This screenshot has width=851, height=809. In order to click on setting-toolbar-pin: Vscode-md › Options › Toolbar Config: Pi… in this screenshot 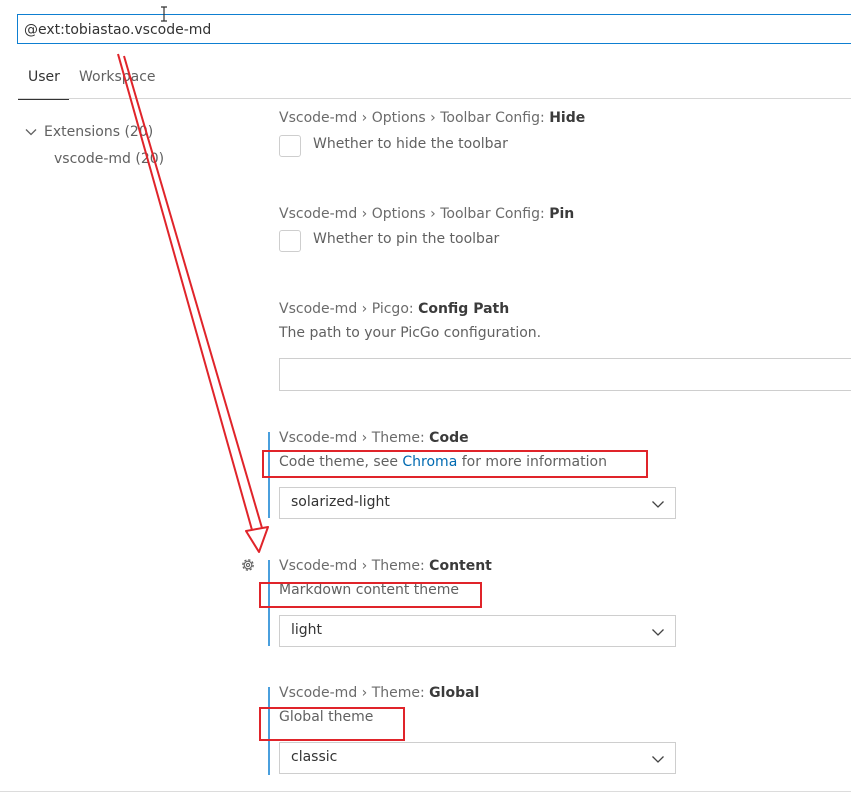, I will do `click(426, 214)`.